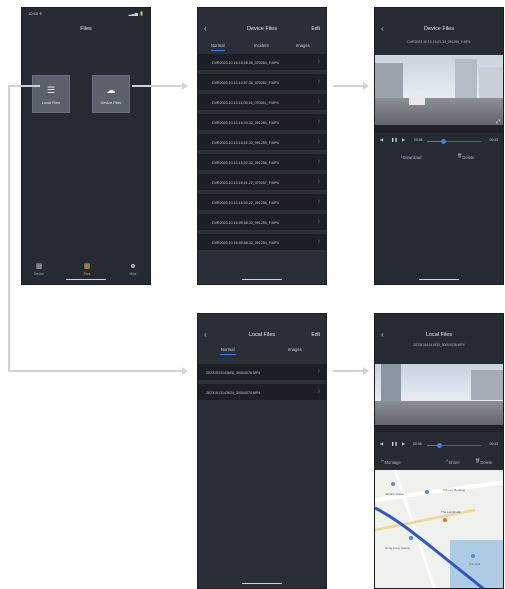 Image resolution: width=505 pixels, height=589 pixels. I want to click on file-name: DVR2023.10.13-16,00,22_091256_F.MP4, so click(245, 203).